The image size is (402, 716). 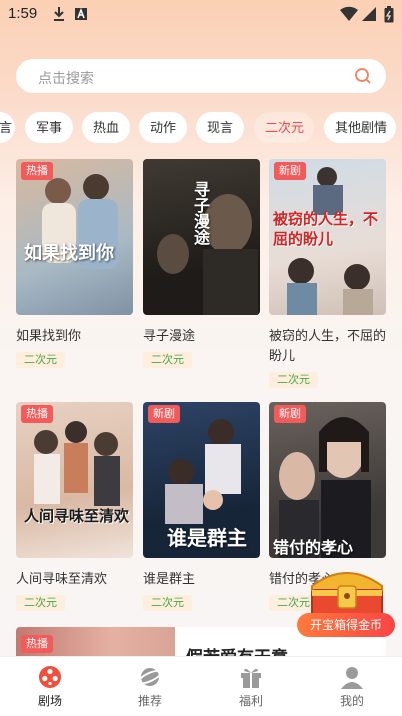 I want to click on search-placeholder: 点击搜索, so click(x=66, y=78).